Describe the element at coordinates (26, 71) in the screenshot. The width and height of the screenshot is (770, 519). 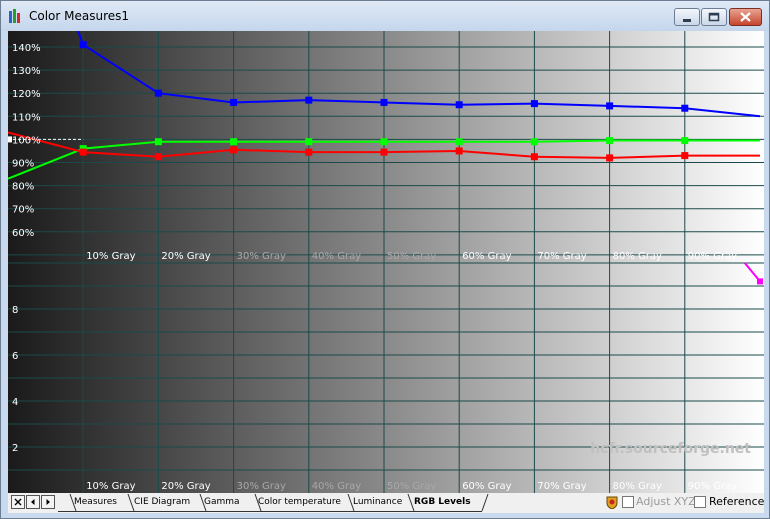
I see `y-tick-label: 130%` at that location.